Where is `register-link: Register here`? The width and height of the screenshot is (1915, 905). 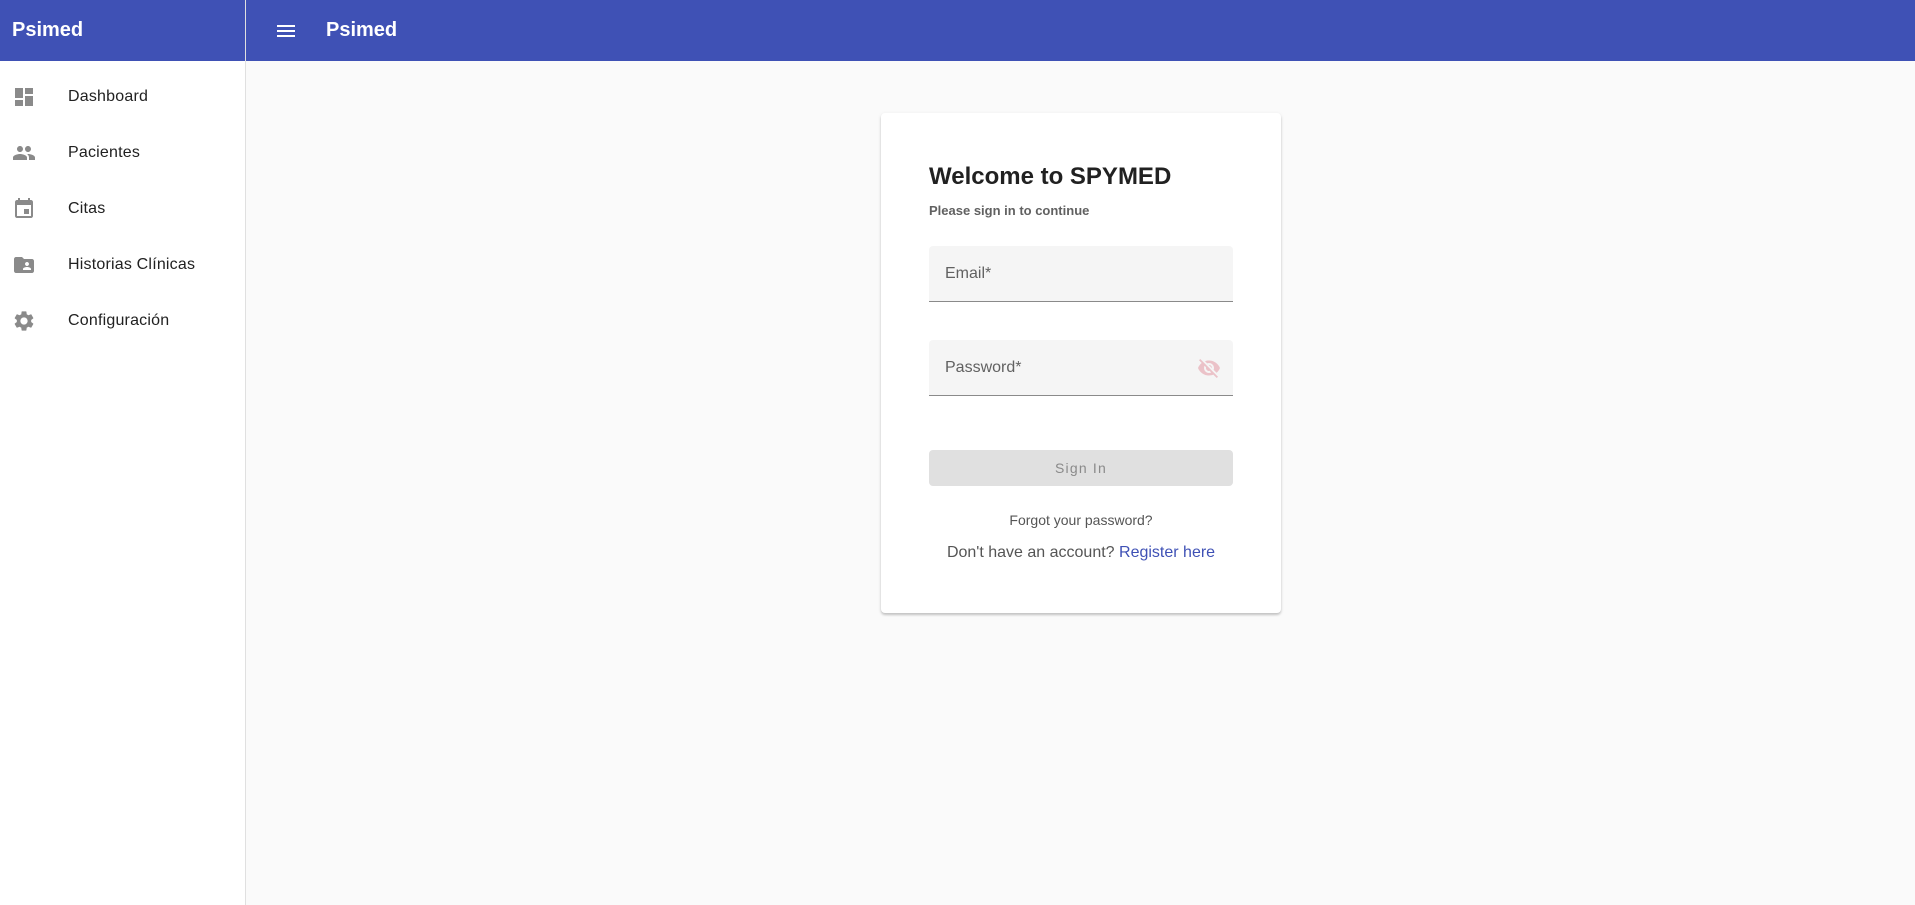 register-link: Register here is located at coordinates (1167, 552).